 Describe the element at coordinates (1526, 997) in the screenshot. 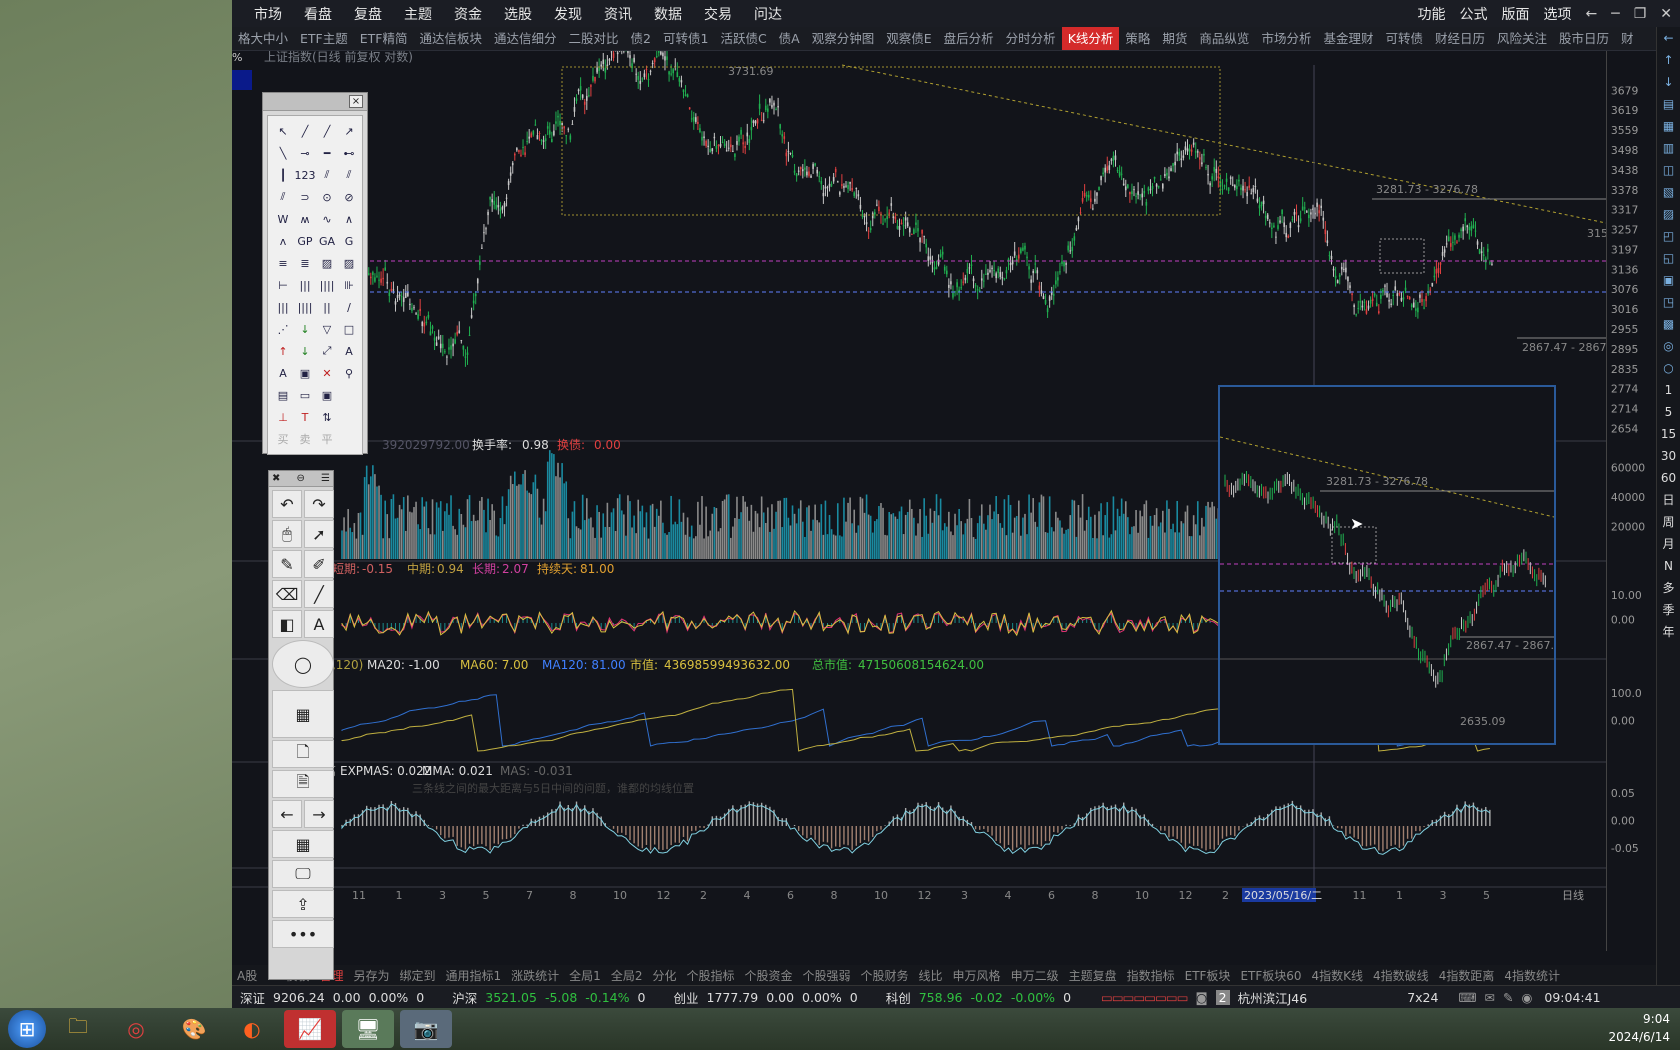

I see `power-icon: ◉` at that location.